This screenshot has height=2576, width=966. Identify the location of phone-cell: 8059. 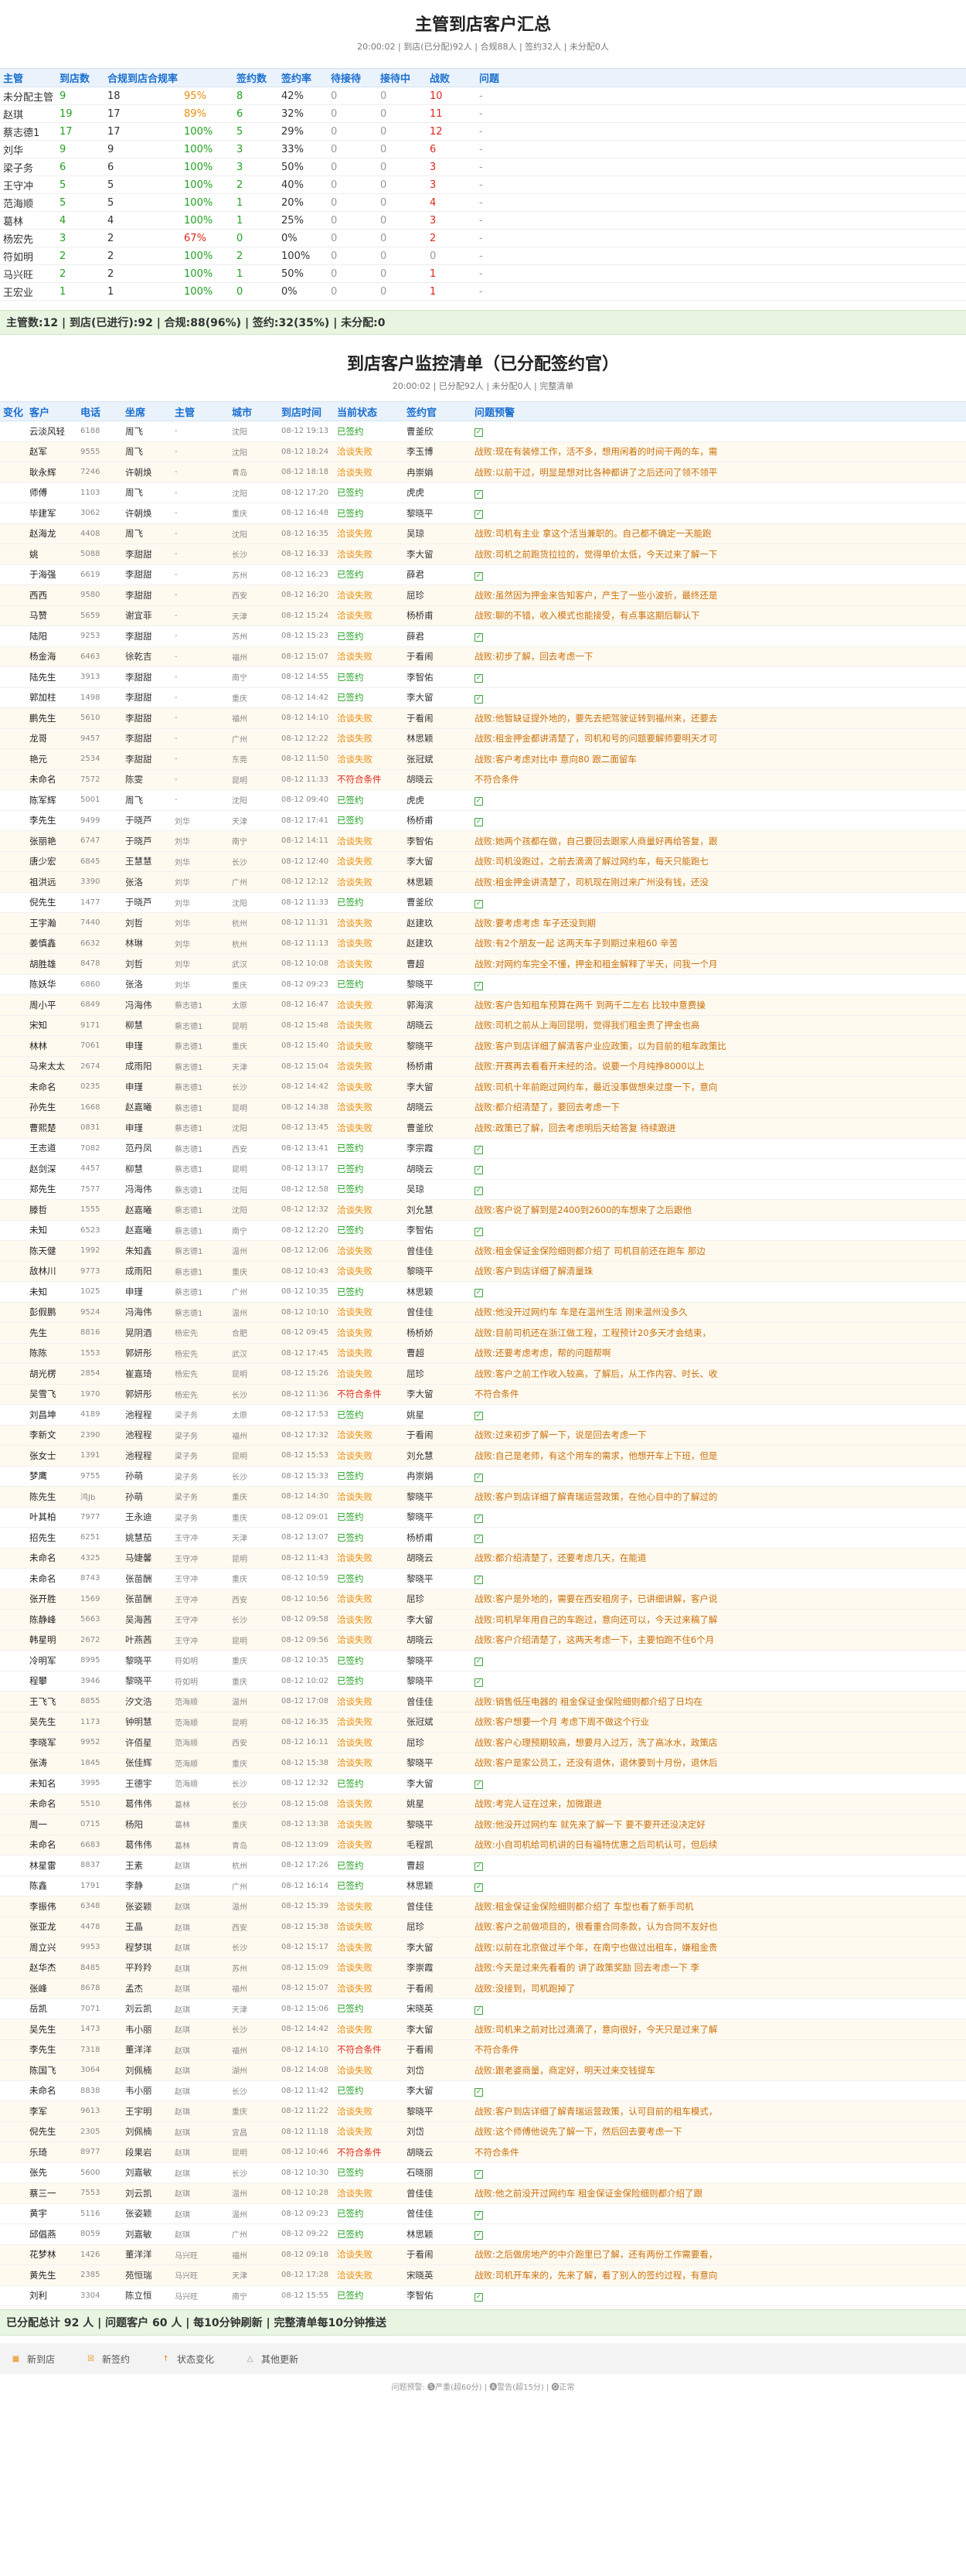
(100, 2234).